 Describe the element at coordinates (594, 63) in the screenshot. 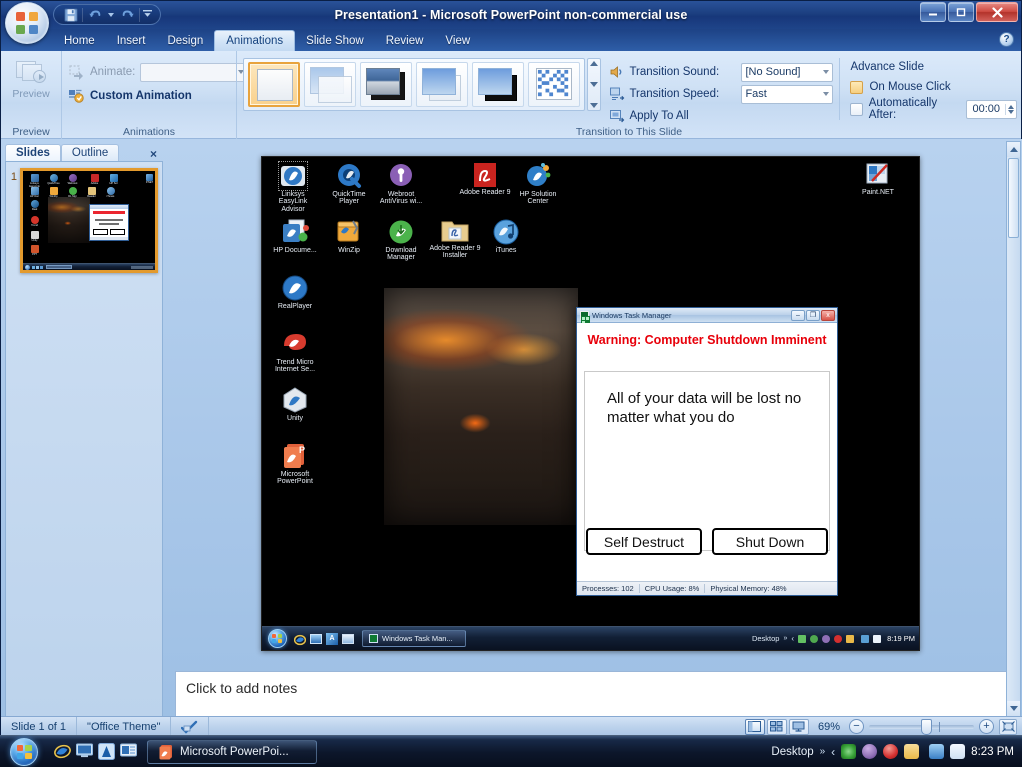

I see `gallery-scroll-up-icon` at that location.